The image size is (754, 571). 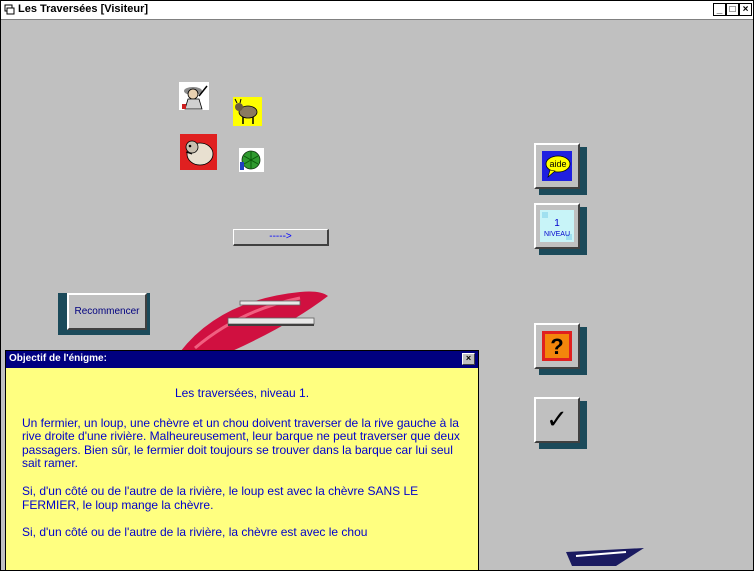 What do you see at coordinates (468, 359) in the screenshot?
I see `dialog-close-button: ×` at bounding box center [468, 359].